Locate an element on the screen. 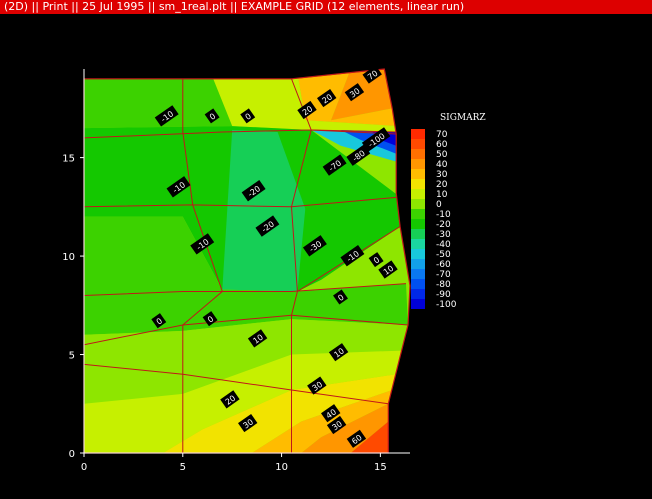  y-tick-label-0: 0 is located at coordinates (72, 454).